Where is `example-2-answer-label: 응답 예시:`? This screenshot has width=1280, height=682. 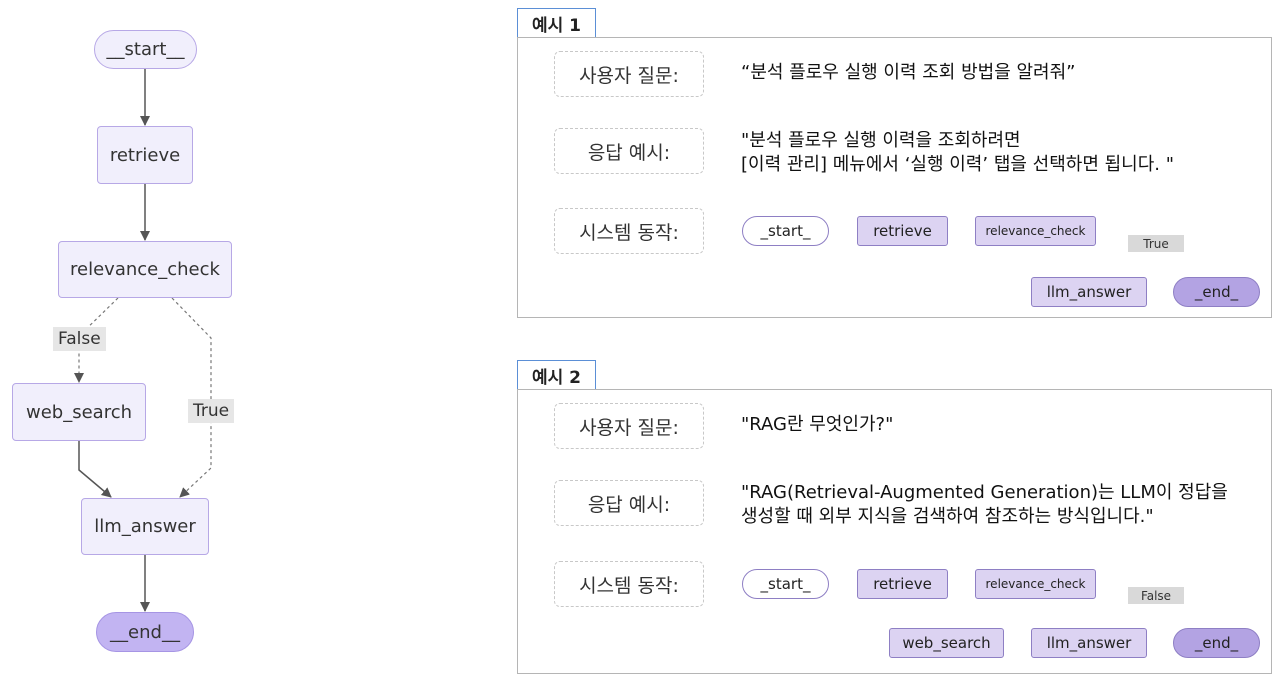
example-2-answer-label: 응답 예시: is located at coordinates (629, 503).